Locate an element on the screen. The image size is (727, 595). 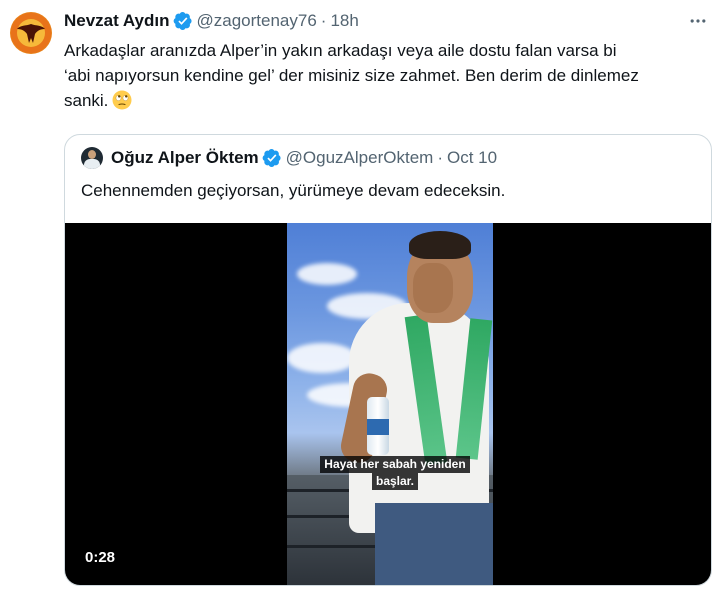
more-options-icon is located at coordinates (698, 21).